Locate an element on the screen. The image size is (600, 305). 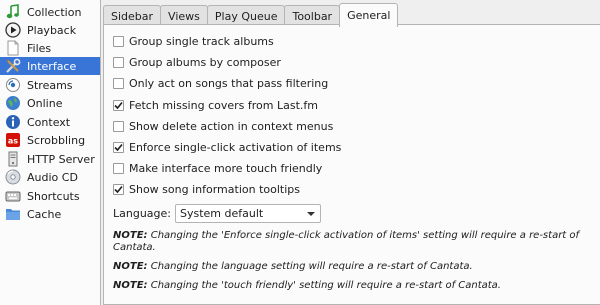
sidebar-item-label: Audio CD is located at coordinates (52, 177).